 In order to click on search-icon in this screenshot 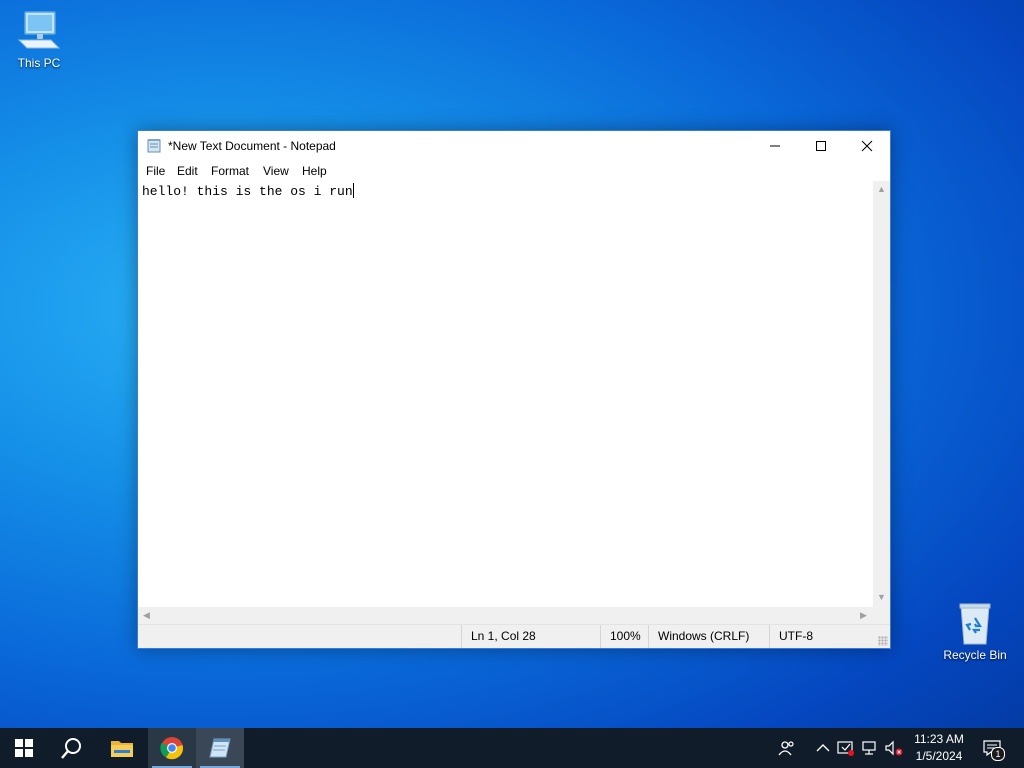, I will do `click(71, 748)`.